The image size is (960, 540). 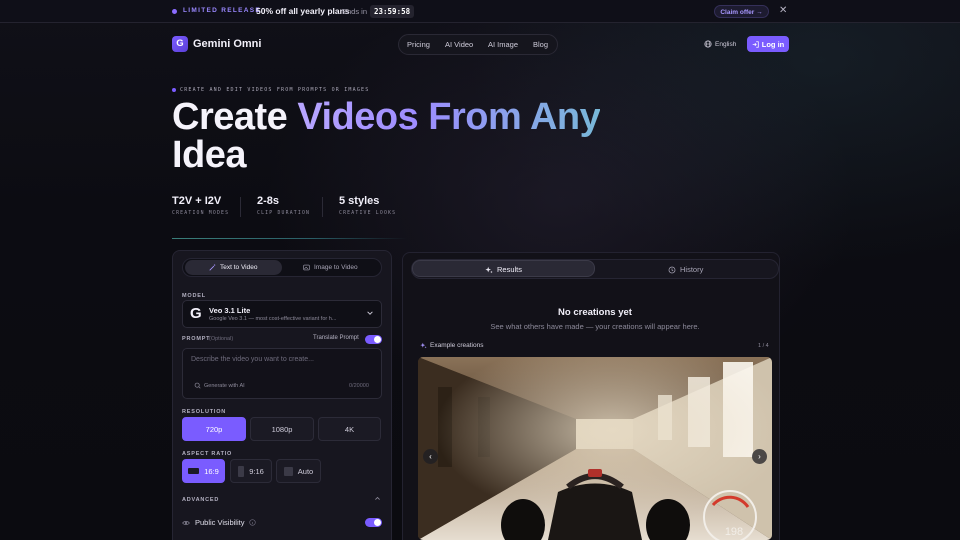 I want to click on sparkle-search-icon, so click(x=197, y=385).